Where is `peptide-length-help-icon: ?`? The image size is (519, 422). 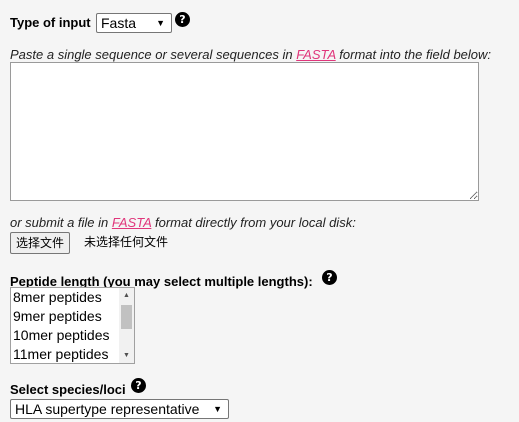
peptide-length-help-icon: ? is located at coordinates (329, 277).